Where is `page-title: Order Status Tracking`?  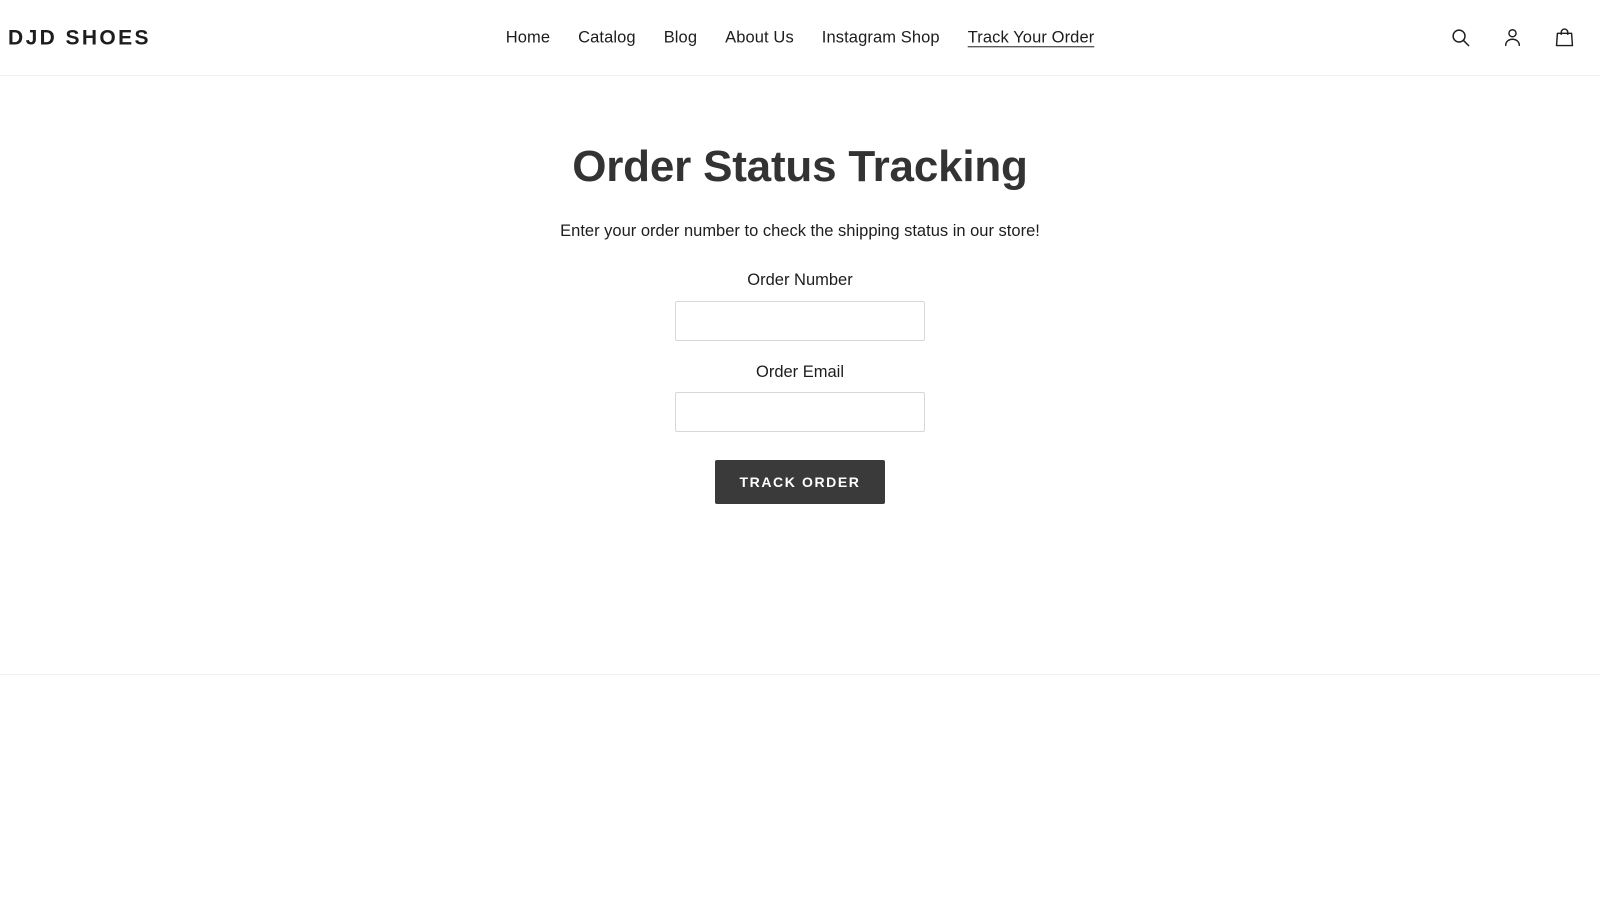 page-title: Order Status Tracking is located at coordinates (800, 166).